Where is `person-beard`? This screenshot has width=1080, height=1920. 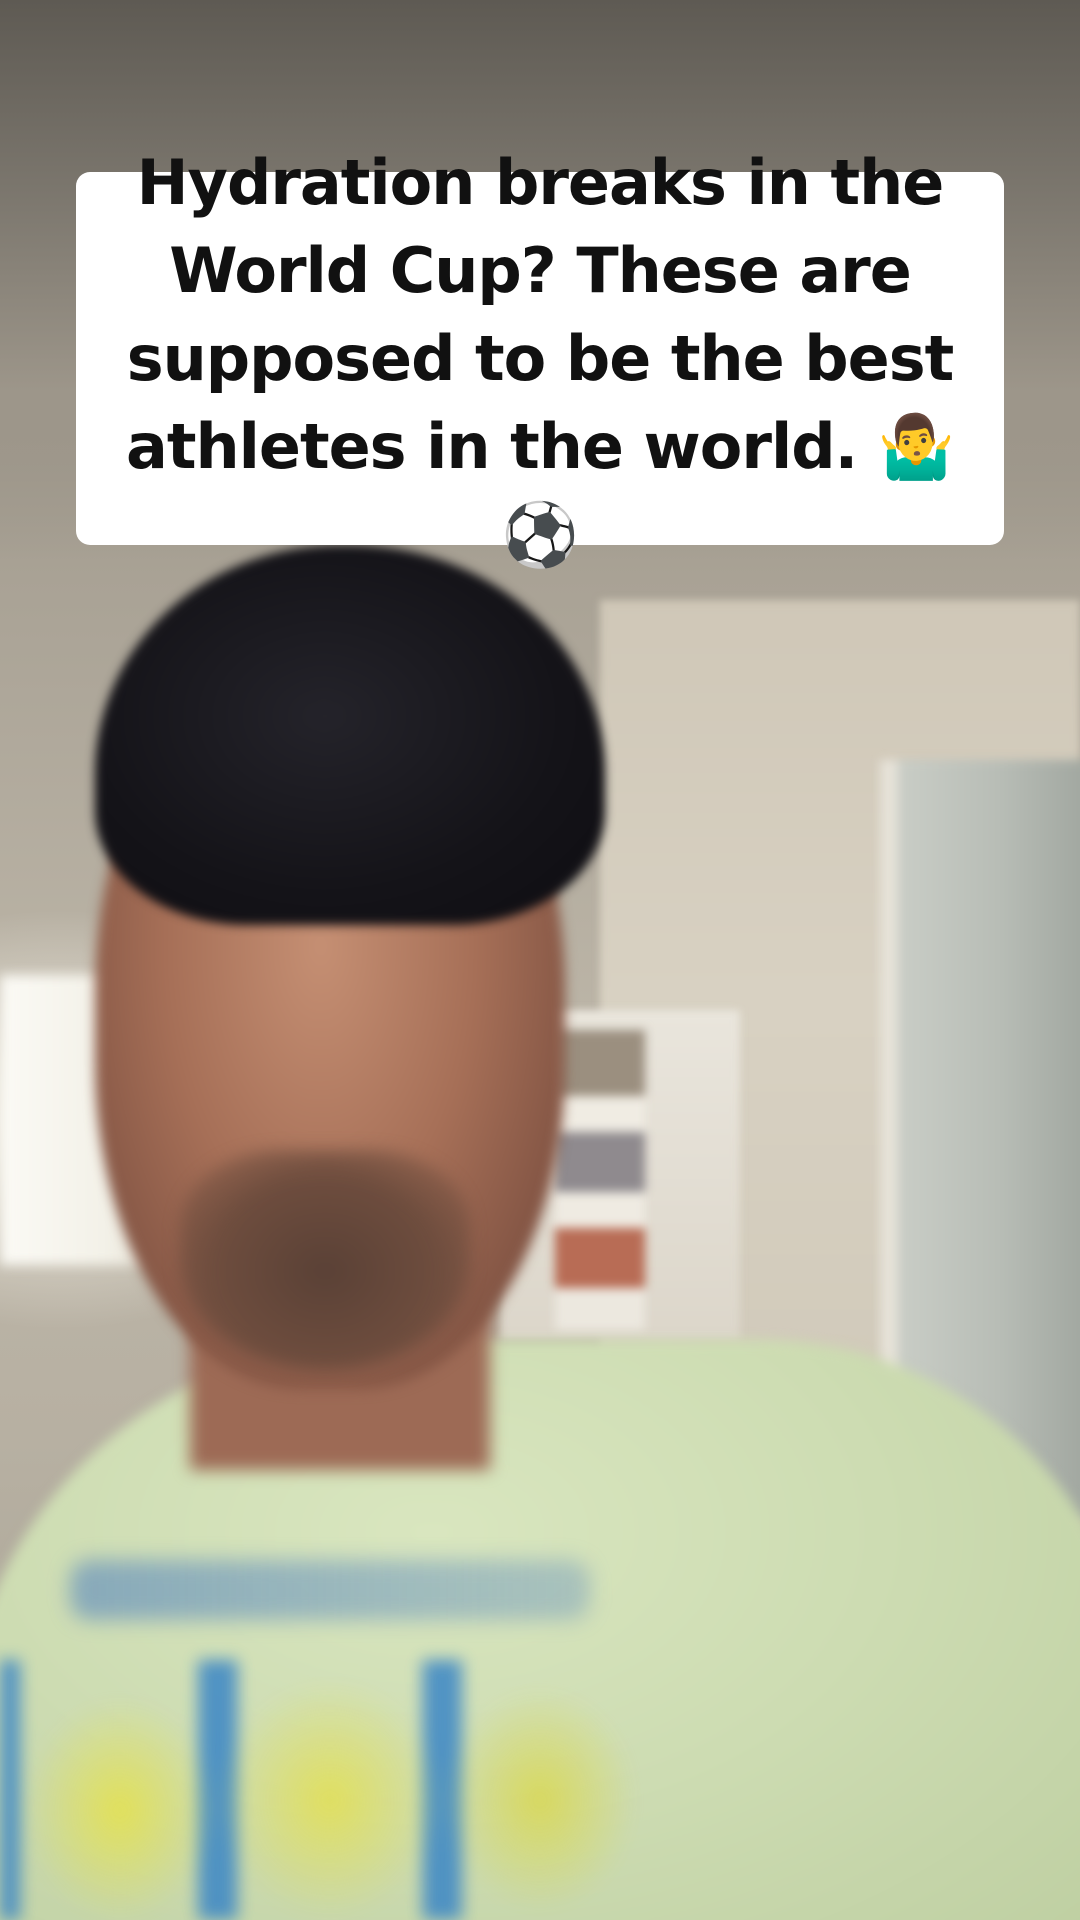
person-beard is located at coordinates (325, 1260).